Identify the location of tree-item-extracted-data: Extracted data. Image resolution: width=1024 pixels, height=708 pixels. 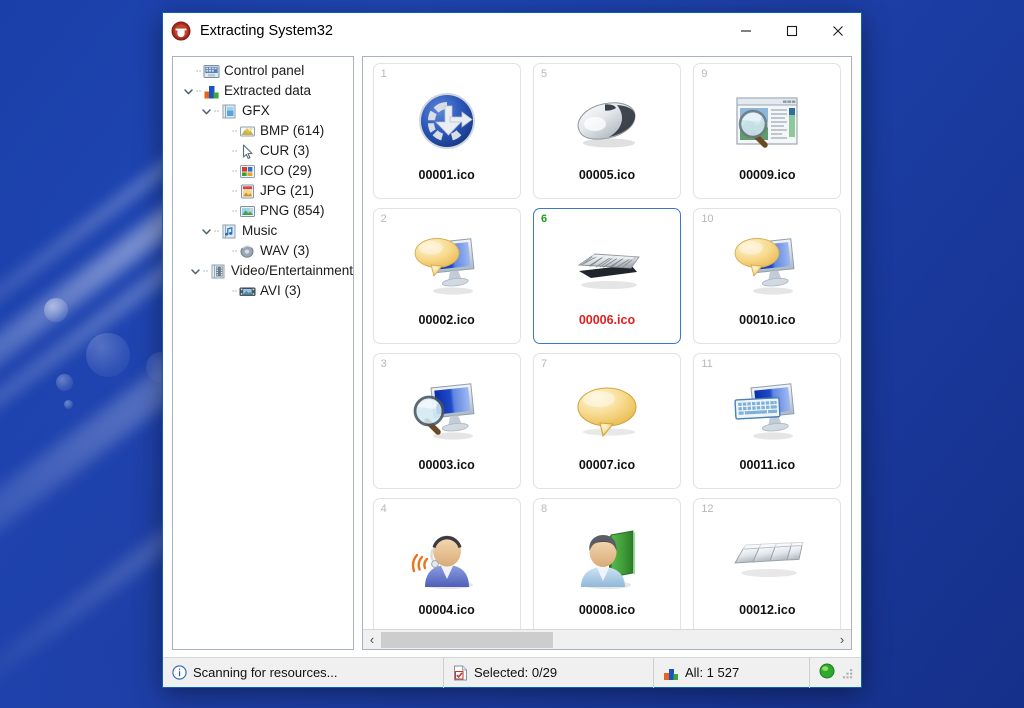
(263, 91).